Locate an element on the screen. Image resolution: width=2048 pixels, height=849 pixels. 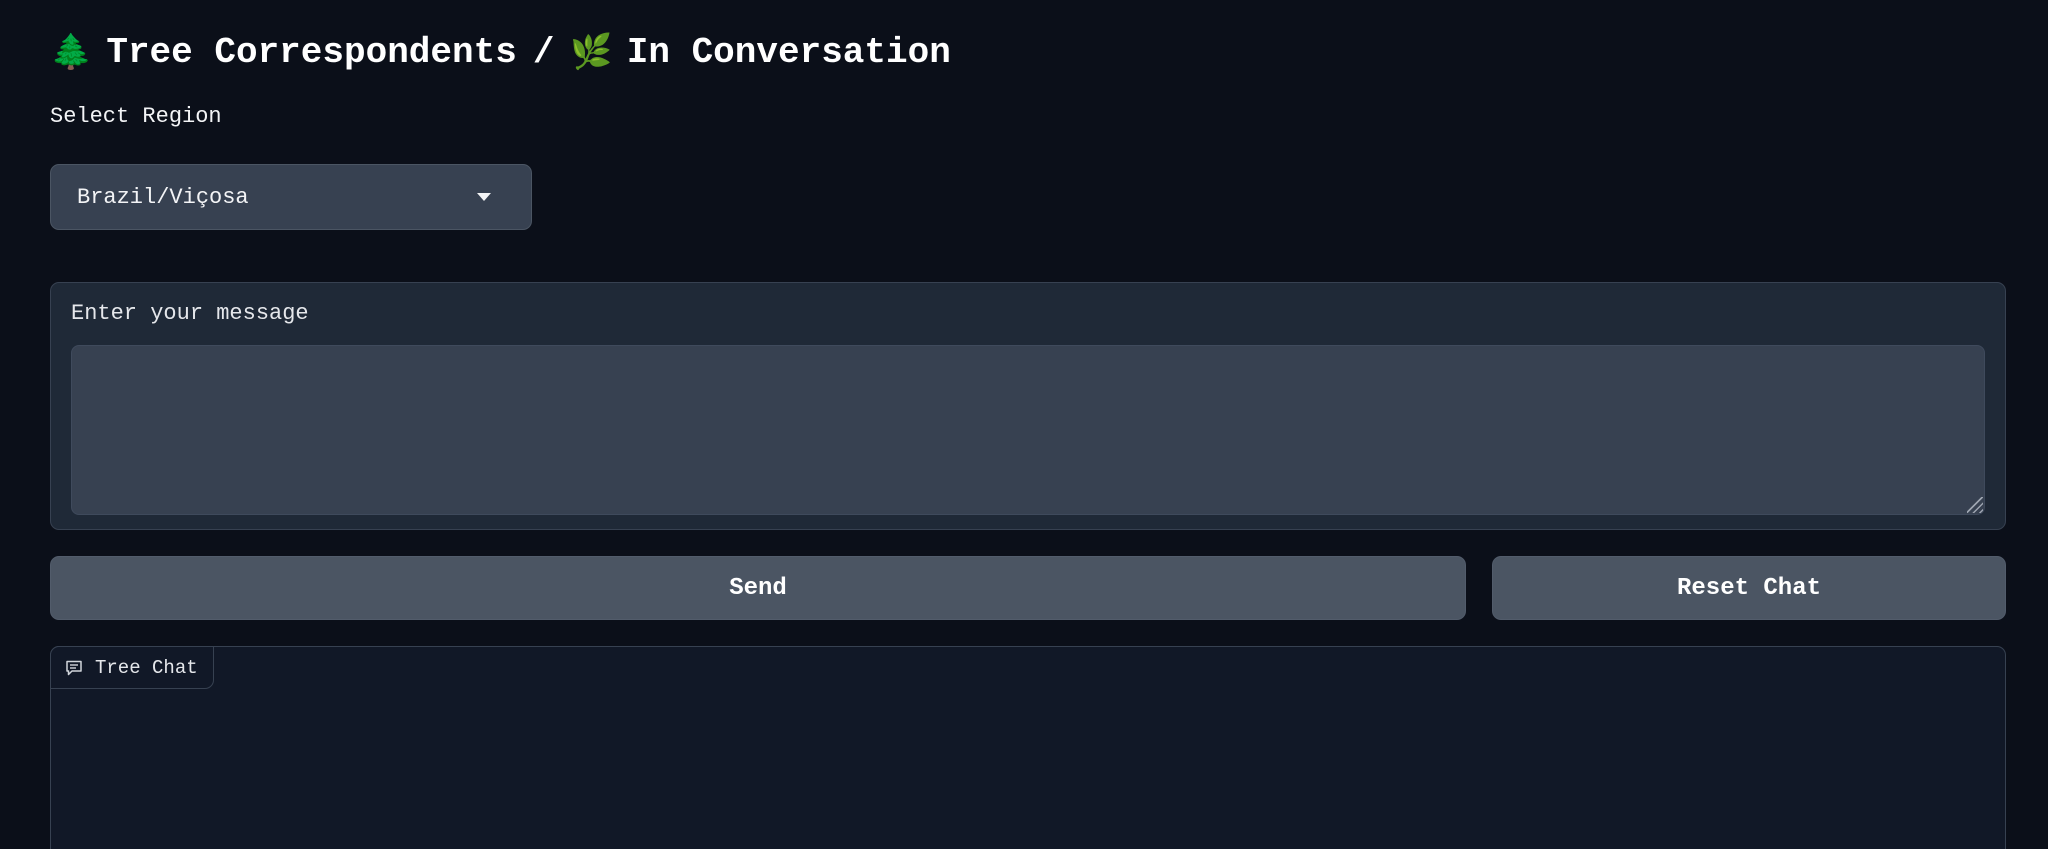
reset-chat-button: Reset Chat is located at coordinates (1749, 588).